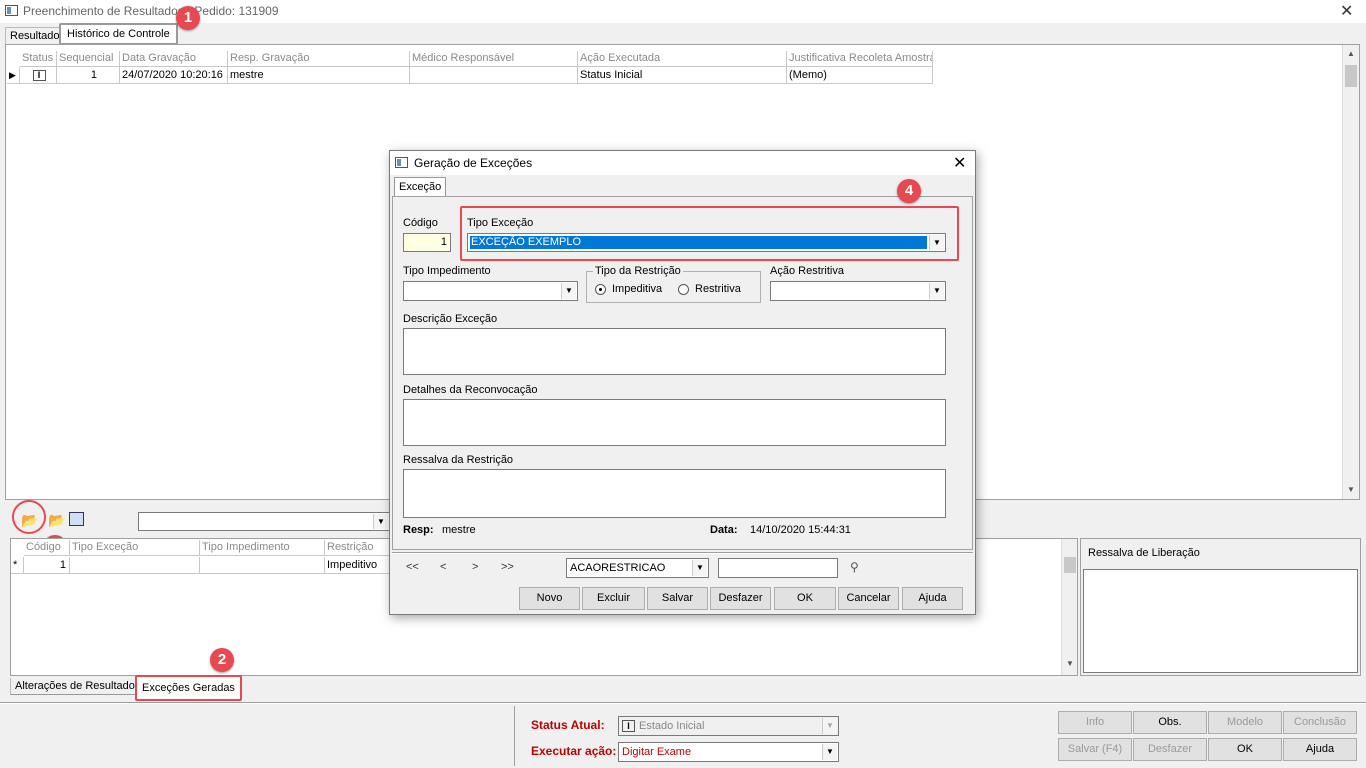 This screenshot has width=1366, height=768. What do you see at coordinates (174, 59) in the screenshot?
I see `history-col-data: Data Gravação` at bounding box center [174, 59].